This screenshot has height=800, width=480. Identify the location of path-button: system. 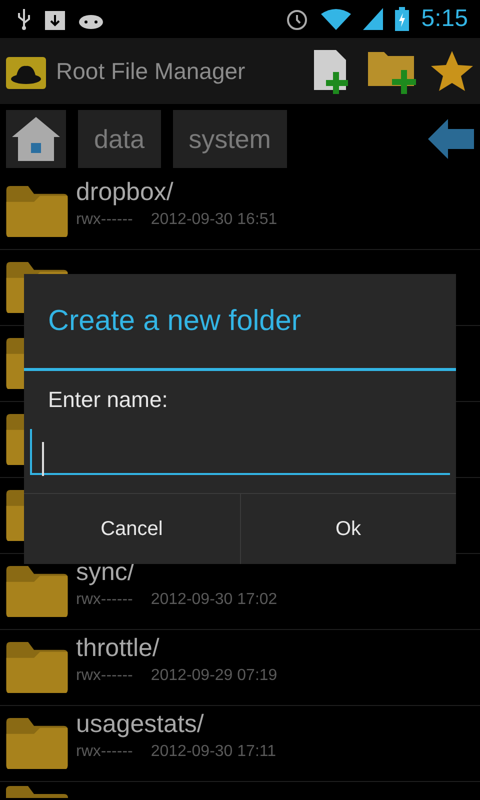
(229, 139).